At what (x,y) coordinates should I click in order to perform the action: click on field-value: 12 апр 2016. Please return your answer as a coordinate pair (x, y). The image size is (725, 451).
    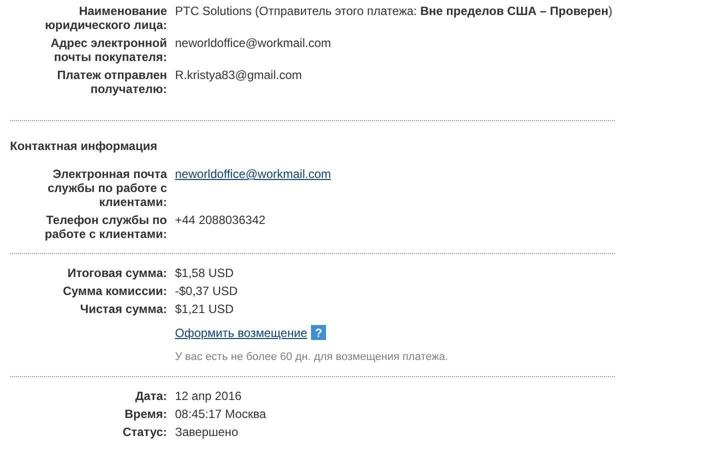
    Looking at the image, I should click on (208, 396).